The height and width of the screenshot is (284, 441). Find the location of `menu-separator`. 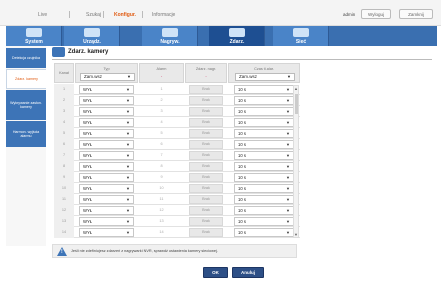

menu-separator is located at coordinates (69, 14).